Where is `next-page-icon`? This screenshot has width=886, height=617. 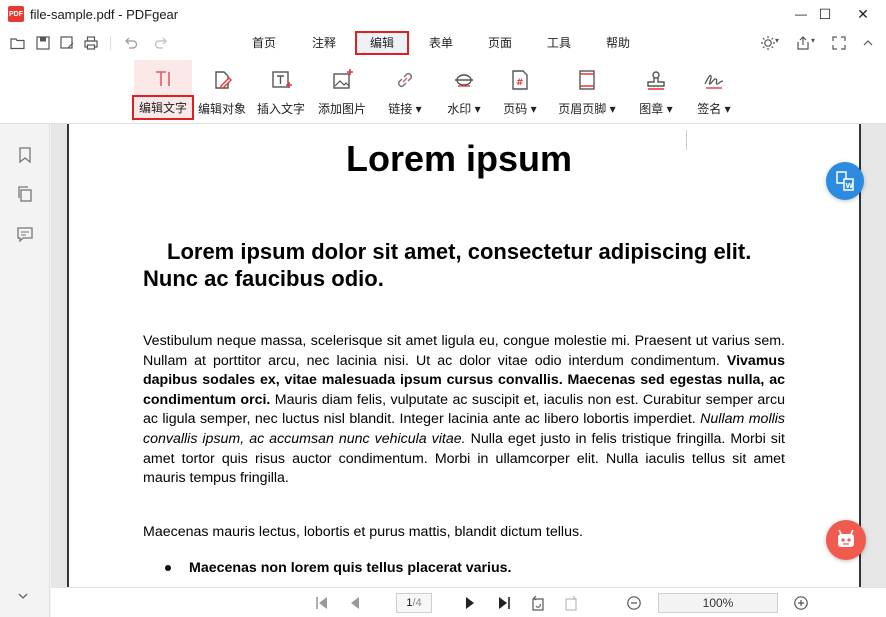 next-page-icon is located at coordinates (470, 603).